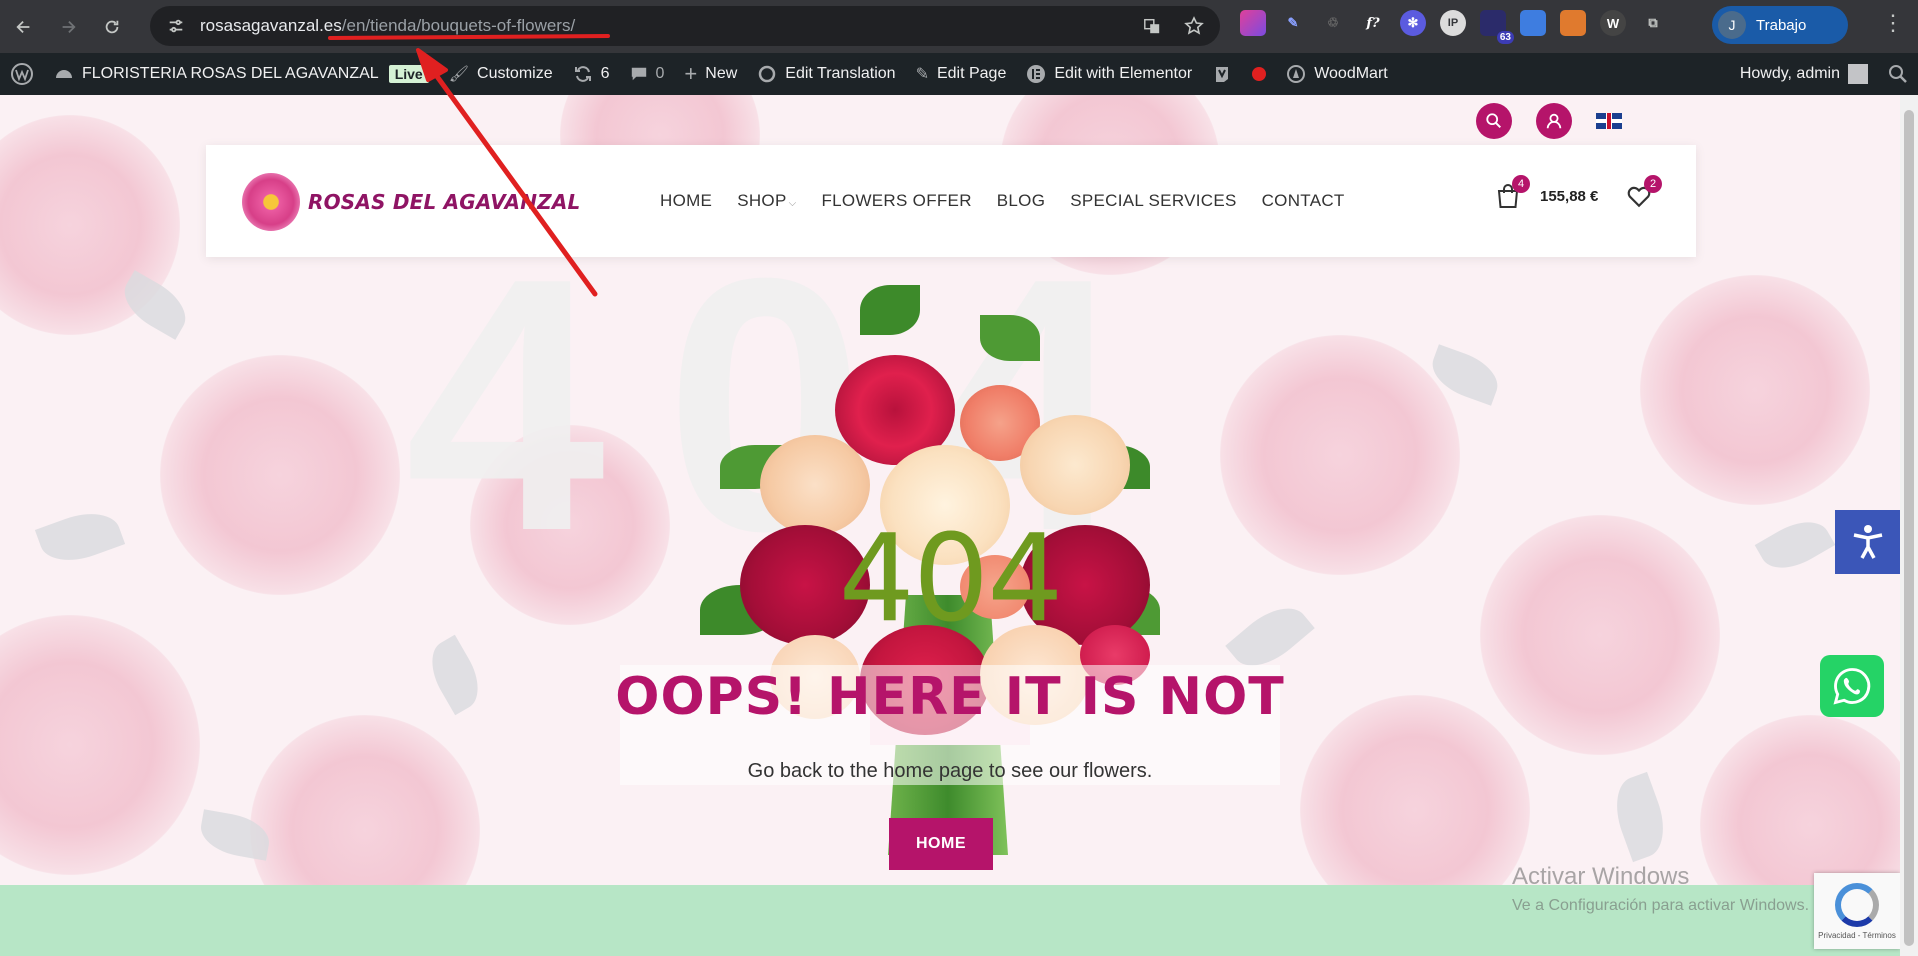 This screenshot has height=956, width=1918. Describe the element at coordinates (1153, 201) in the screenshot. I see `menu-item-special-services: SPECIAL SERVICES` at that location.